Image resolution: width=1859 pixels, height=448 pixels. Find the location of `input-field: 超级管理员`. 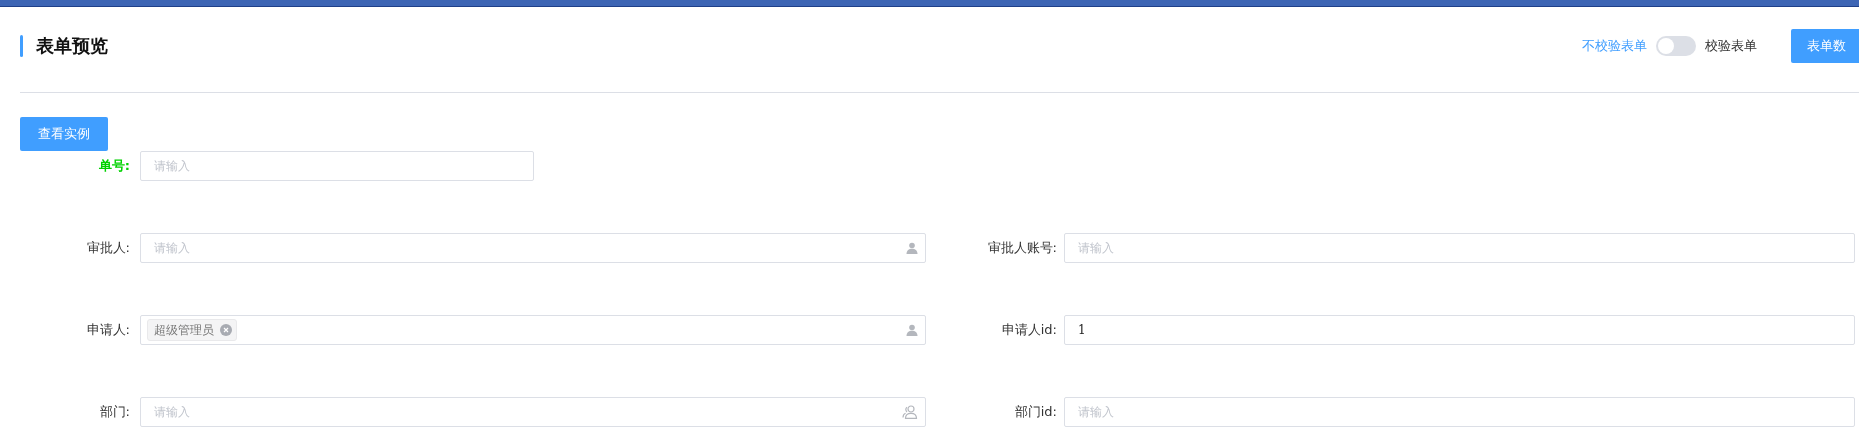

input-field: 超级管理员 is located at coordinates (533, 330).